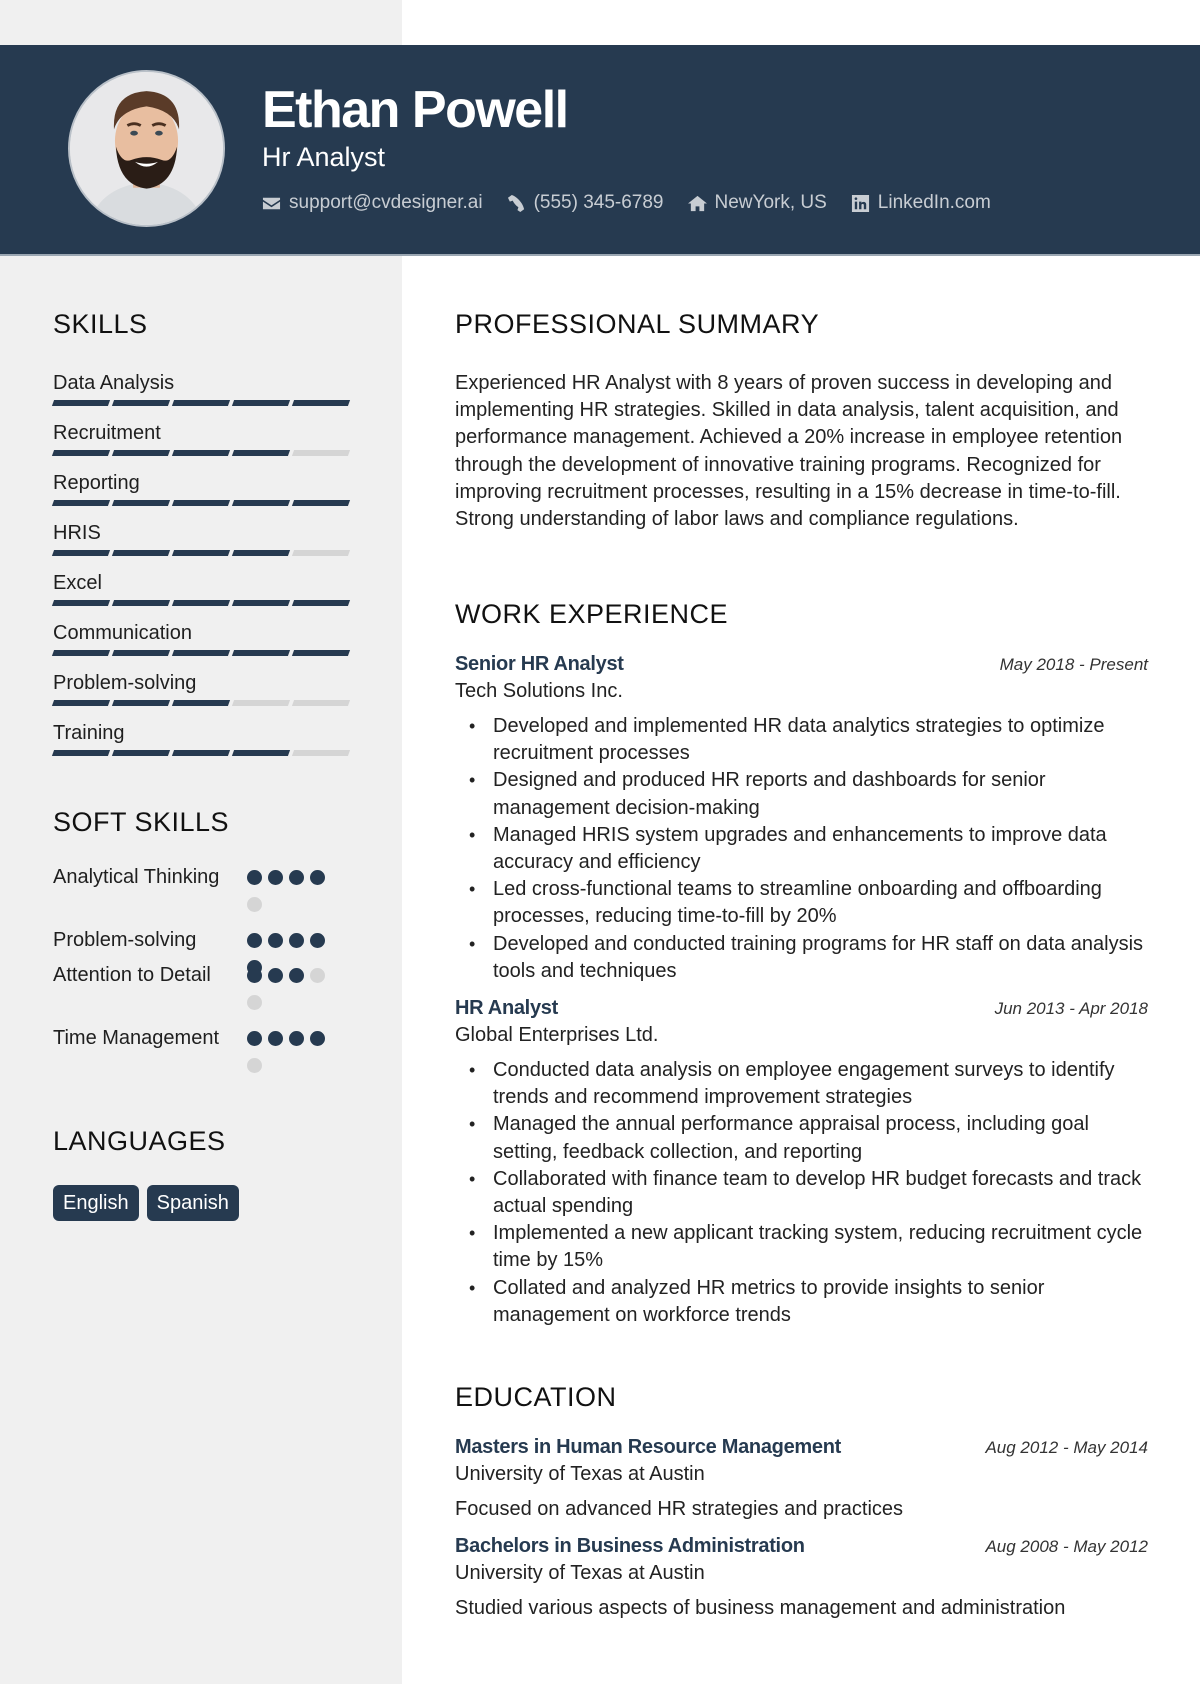 The width and height of the screenshot is (1200, 1684). Describe the element at coordinates (136, 1038) in the screenshot. I see `soft-skill-name: Time Management` at that location.